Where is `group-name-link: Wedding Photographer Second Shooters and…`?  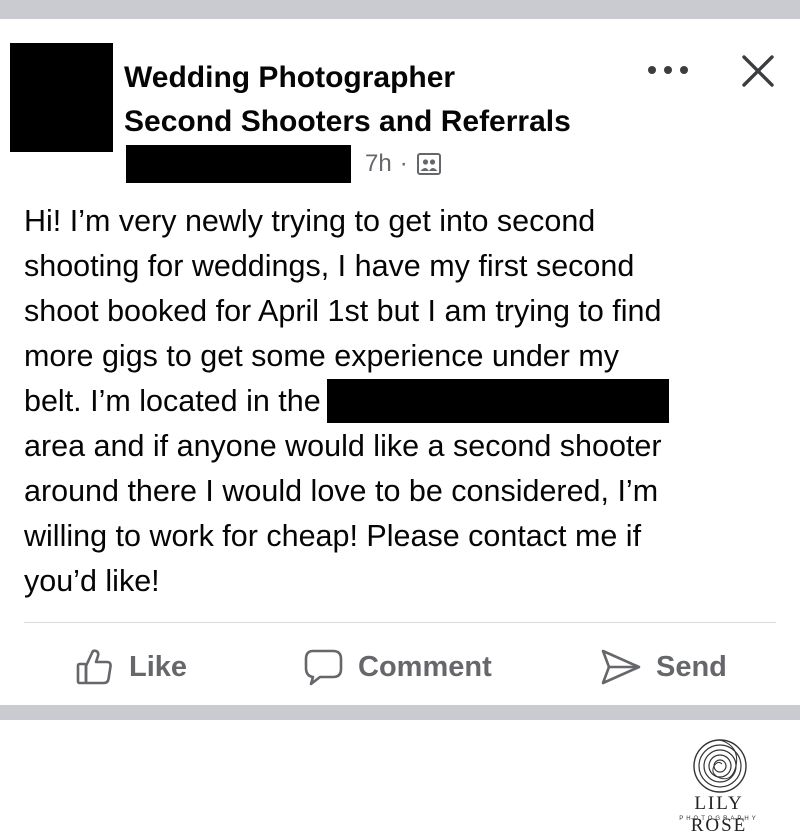 group-name-link: Wedding Photographer Second Shooters and… is located at coordinates (384, 100).